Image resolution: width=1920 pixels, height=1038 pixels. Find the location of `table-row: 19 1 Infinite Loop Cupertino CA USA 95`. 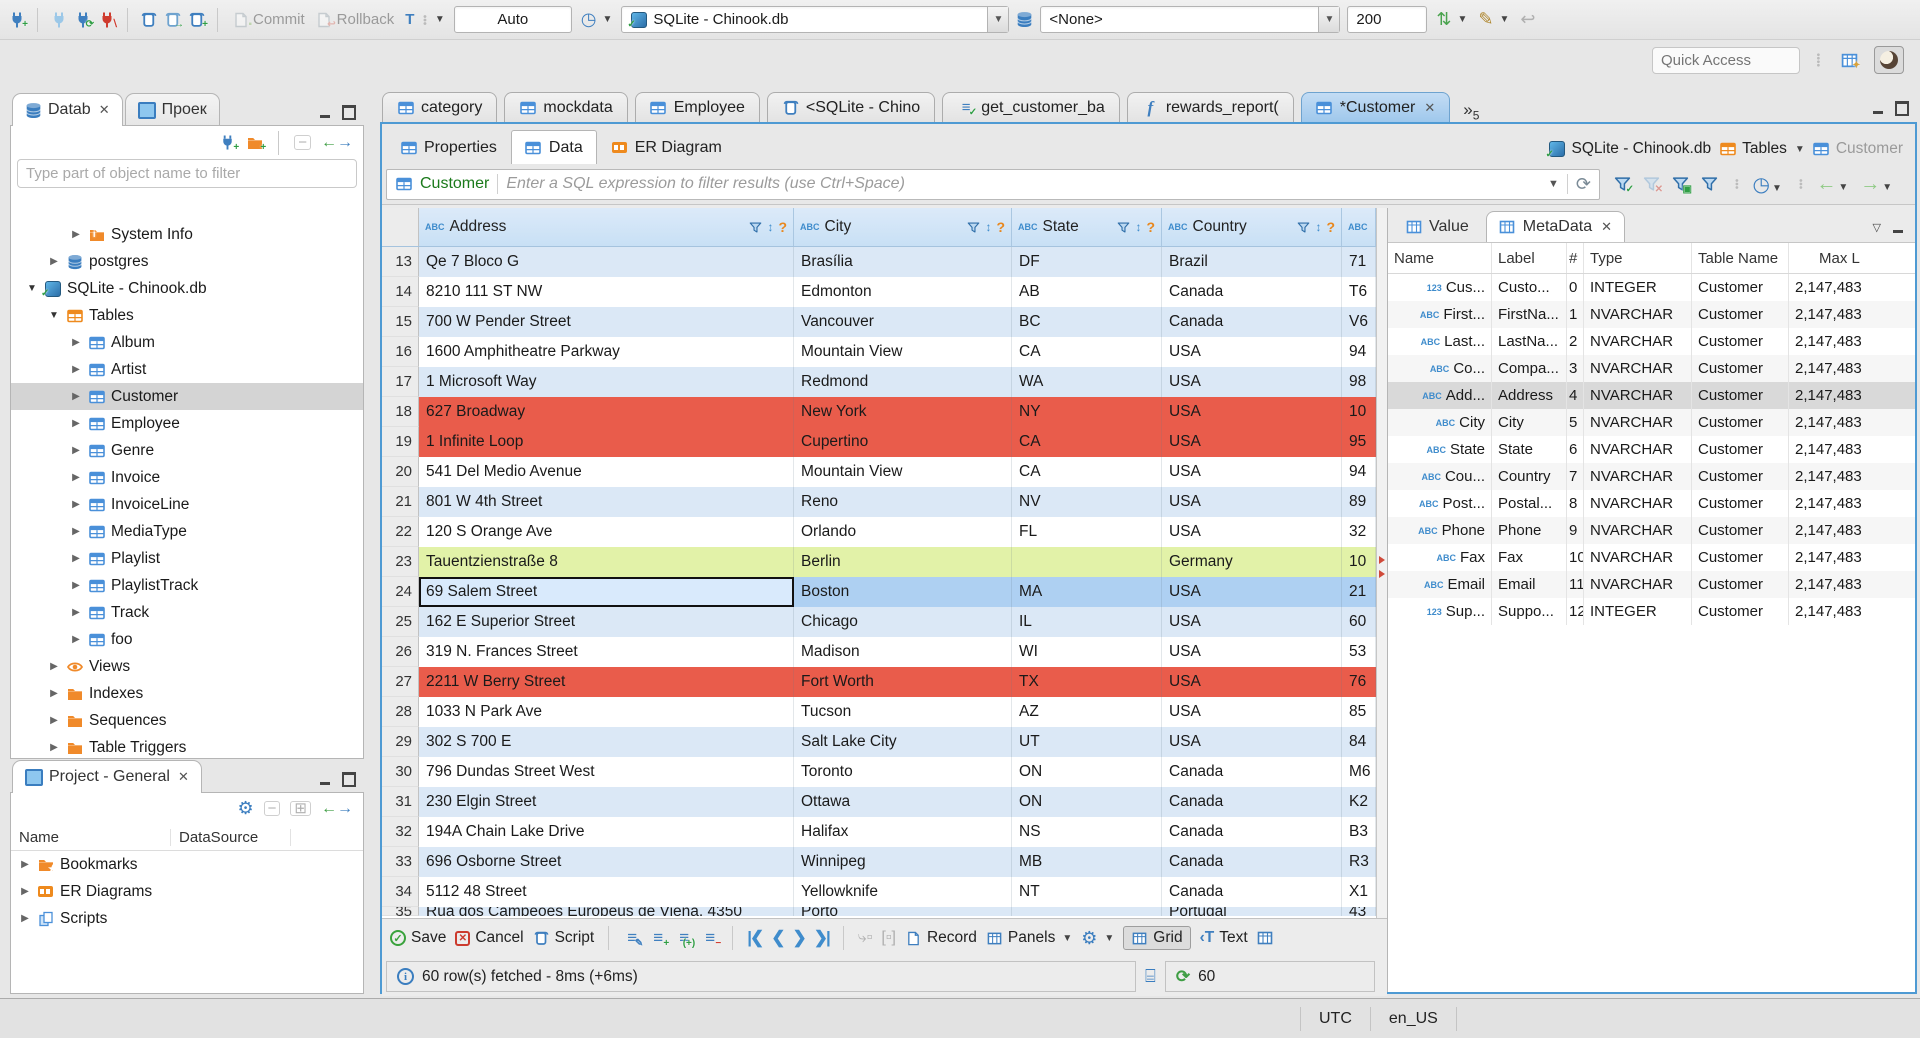

table-row: 19 1 Infinite Loop Cupertino CA USA 95 is located at coordinates (879, 442).